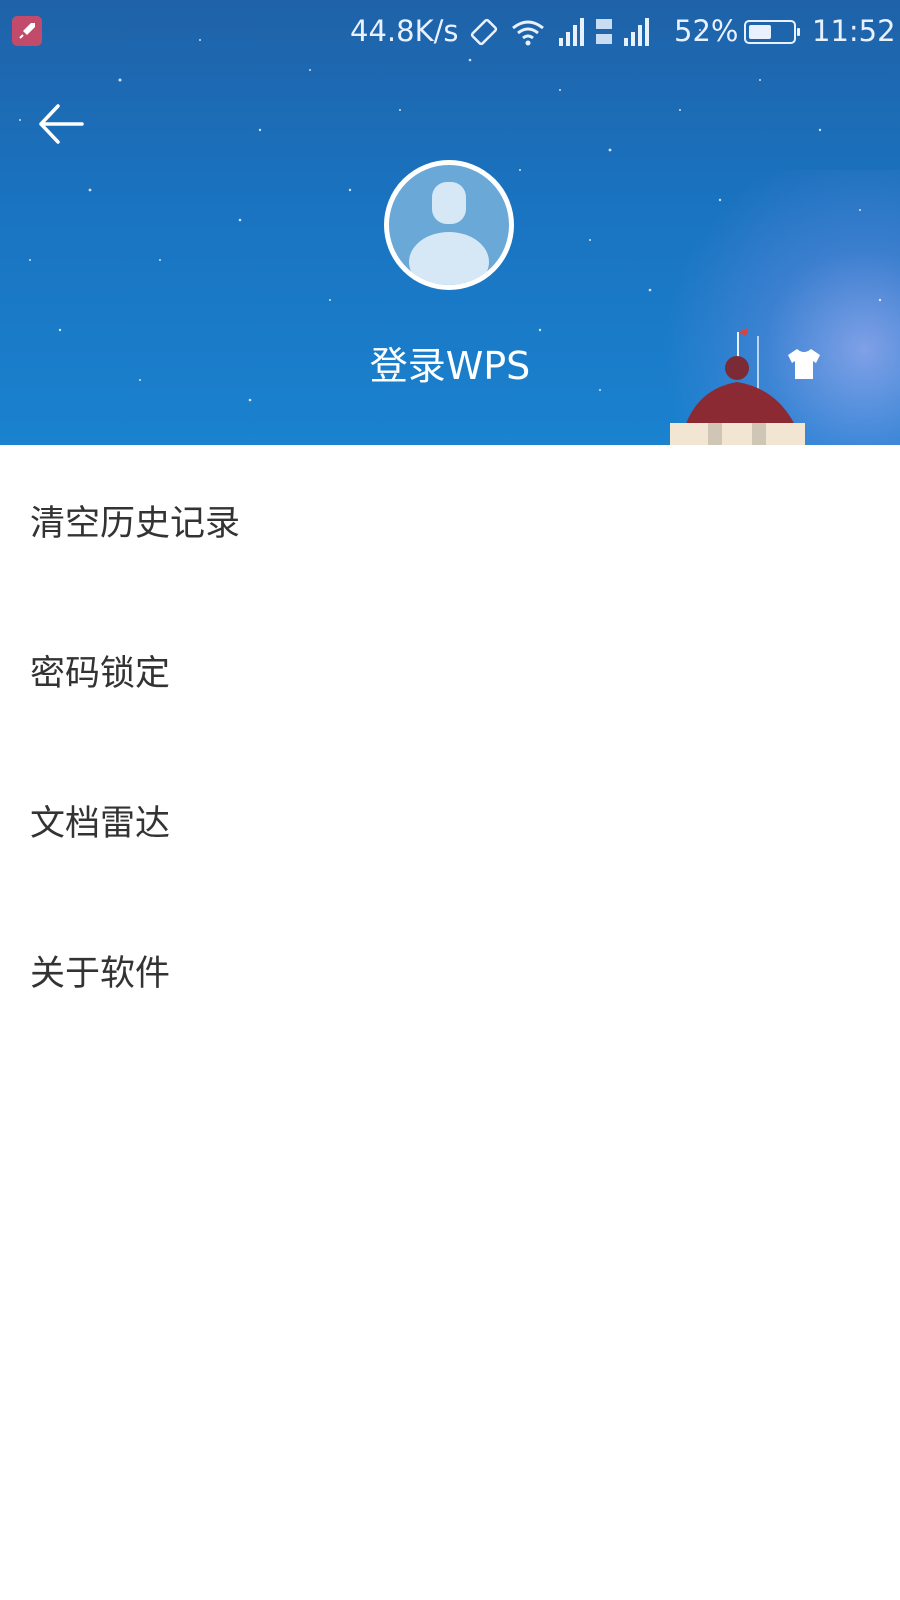  What do you see at coordinates (100, 823) in the screenshot?
I see `menu-item-label: 文档雷达` at bounding box center [100, 823].